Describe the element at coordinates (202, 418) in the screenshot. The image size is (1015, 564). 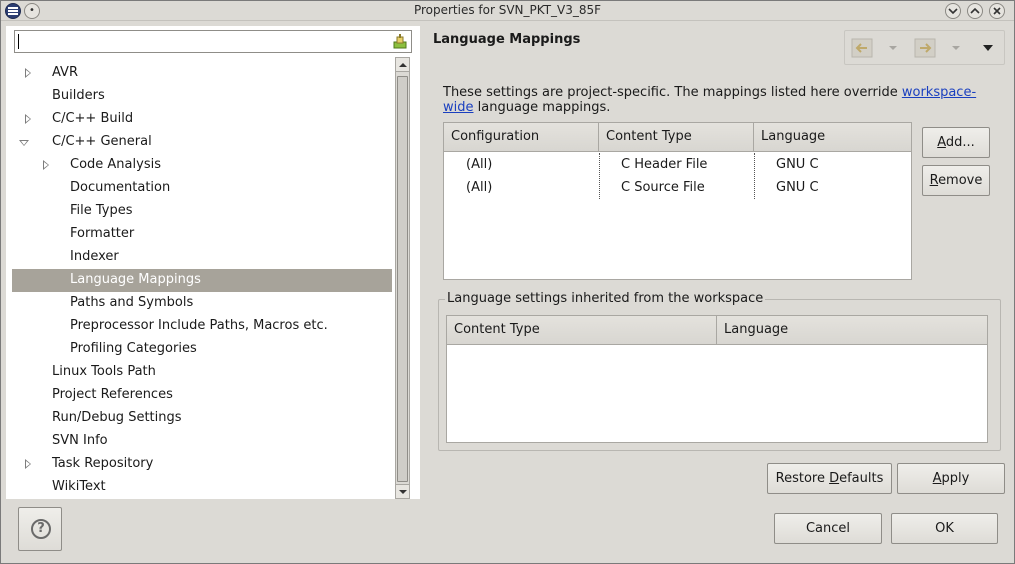
I see `tree-item-run-debug-settings: Run/Debug Settings` at that location.